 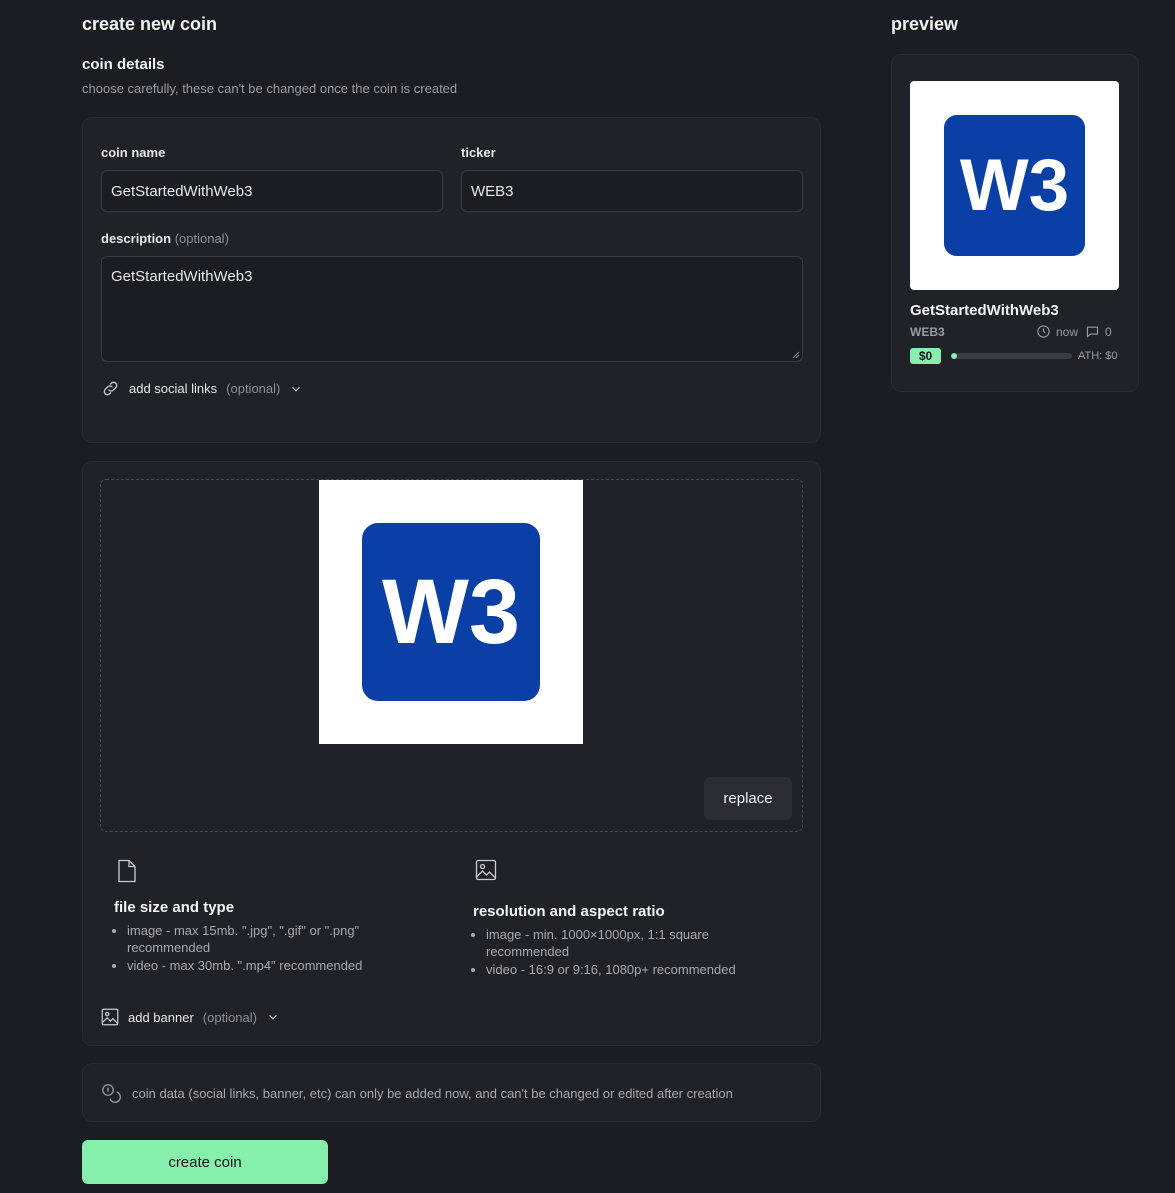 What do you see at coordinates (1108, 331) in the screenshot?
I see `preview-comments: 0` at bounding box center [1108, 331].